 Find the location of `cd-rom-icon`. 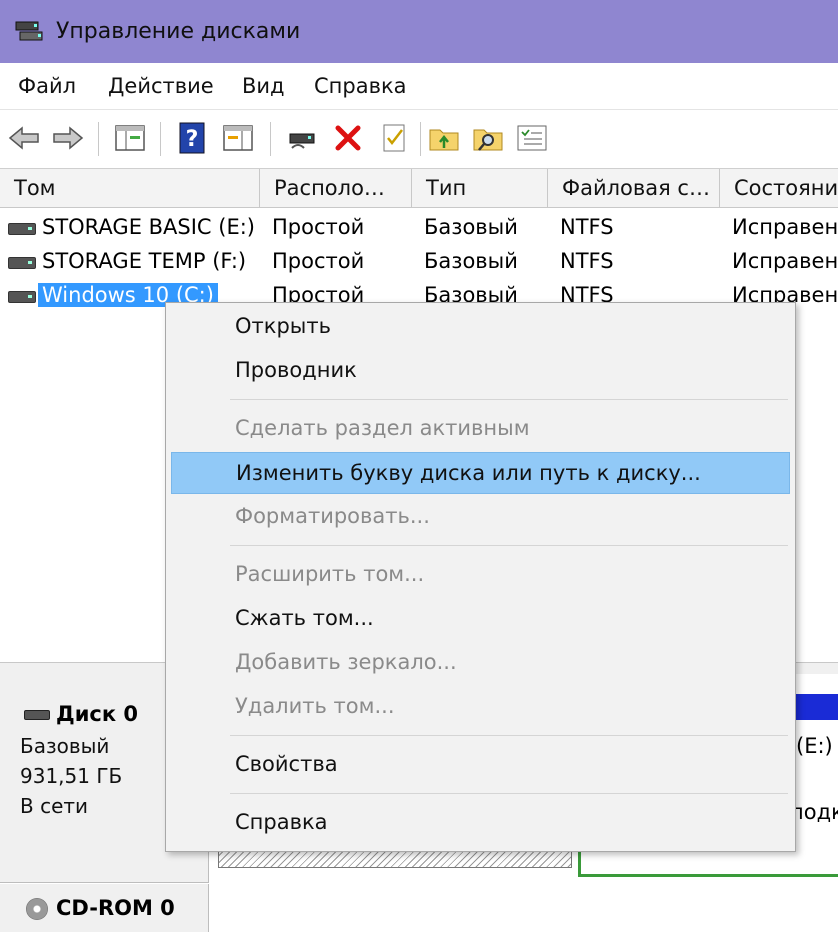

cd-rom-icon is located at coordinates (37, 909).